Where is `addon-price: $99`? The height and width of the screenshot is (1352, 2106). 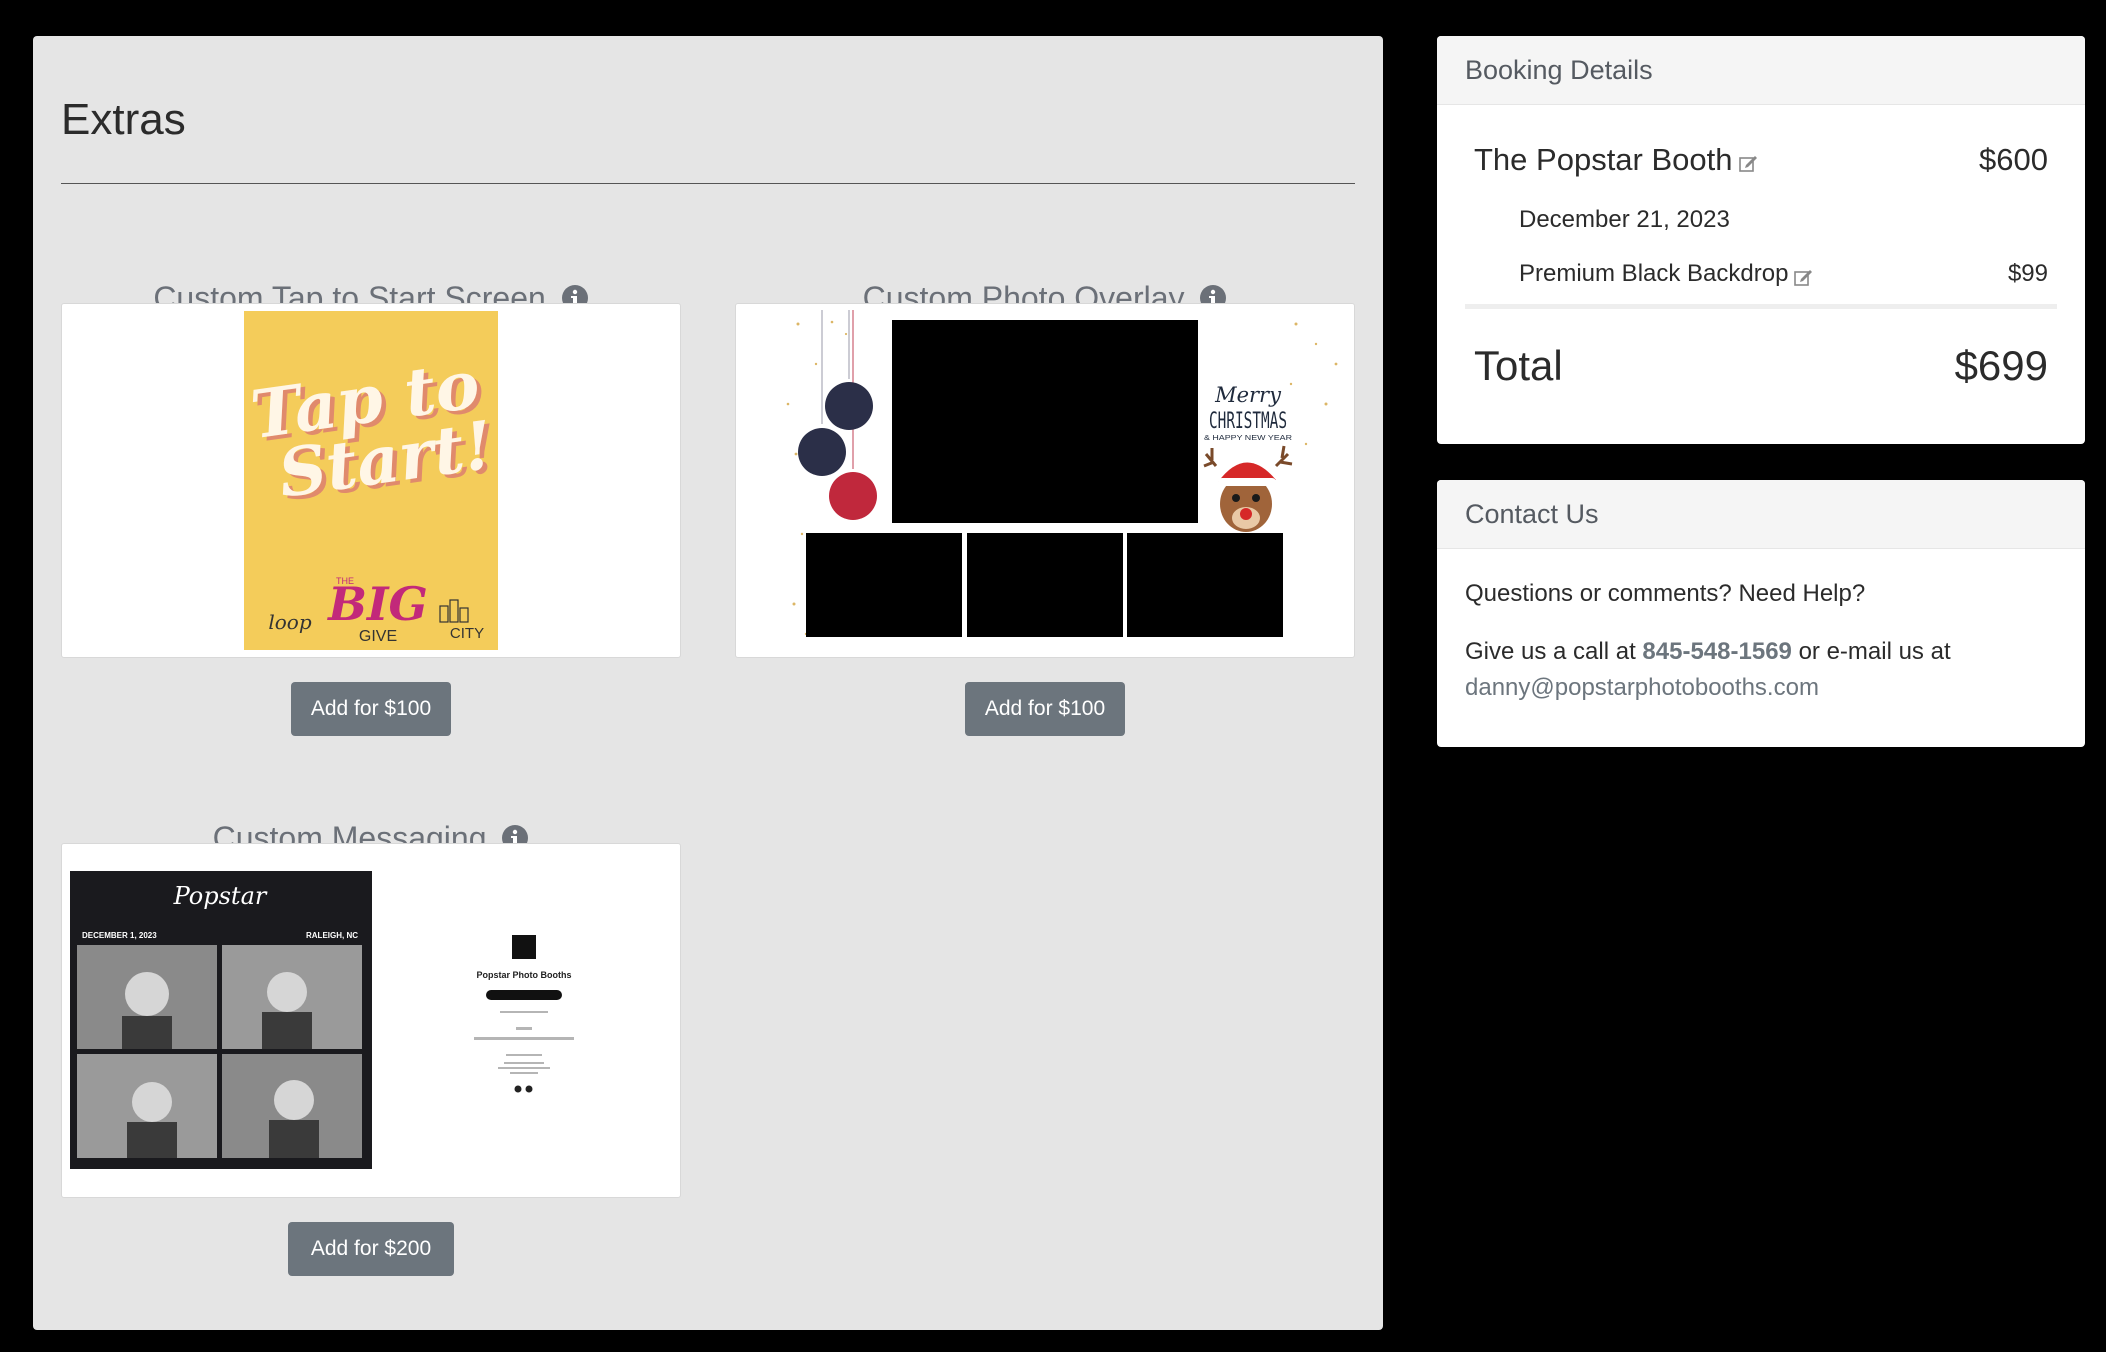 addon-price: $99 is located at coordinates (2027, 273).